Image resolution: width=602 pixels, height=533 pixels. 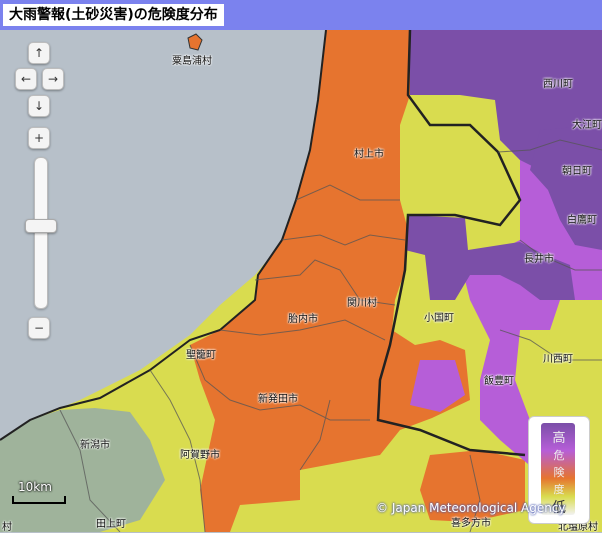 I want to click on place-label: 新発田市, so click(x=278, y=399).